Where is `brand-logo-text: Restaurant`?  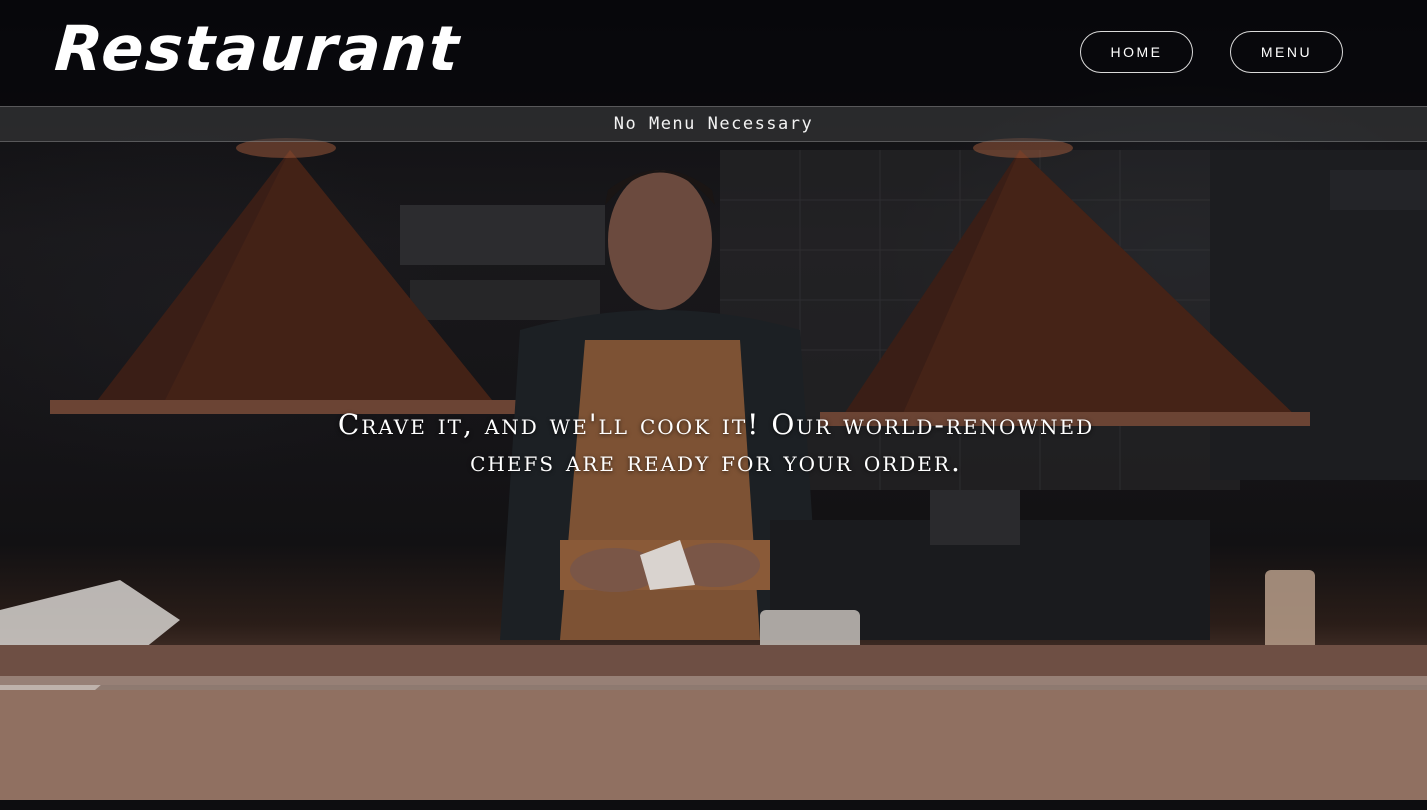 brand-logo-text: Restaurant is located at coordinates (257, 48).